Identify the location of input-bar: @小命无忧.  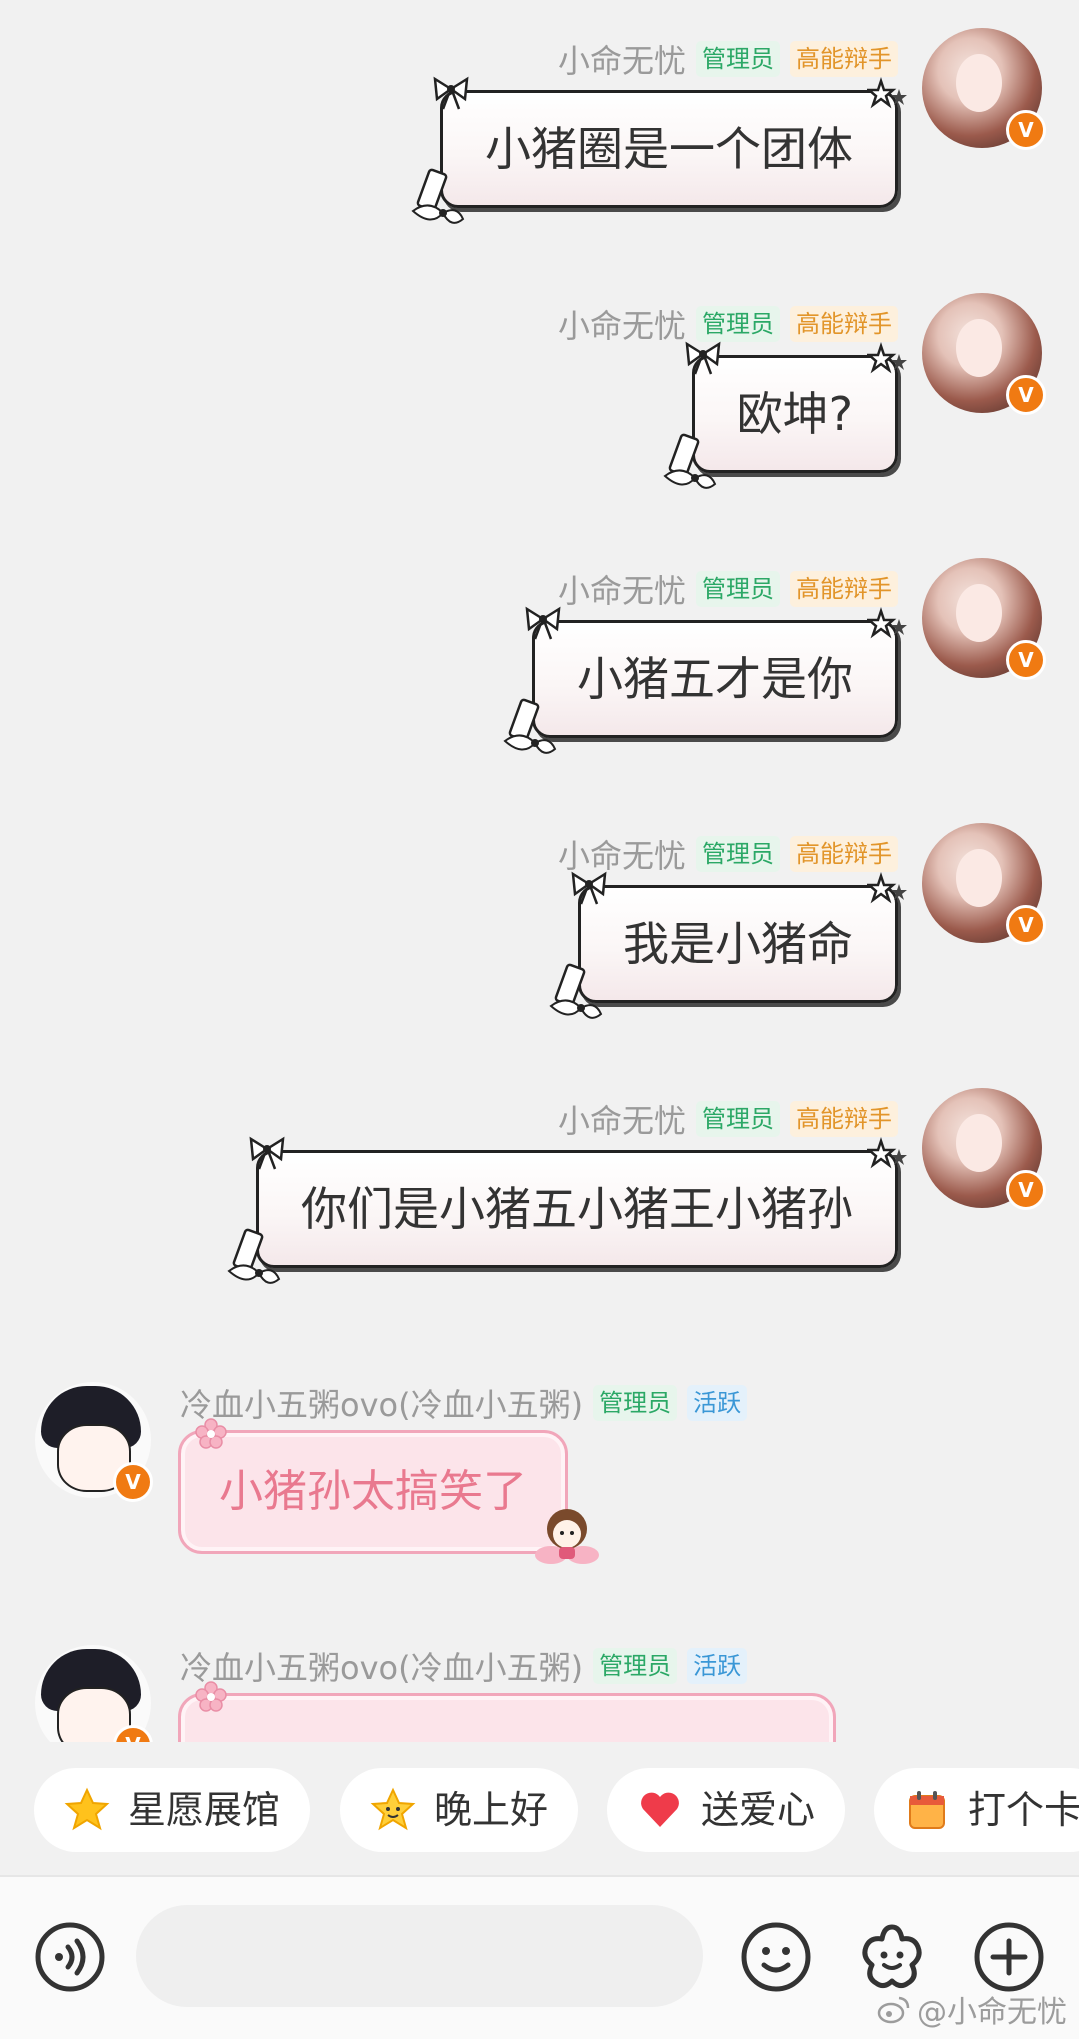
(539, 1957).